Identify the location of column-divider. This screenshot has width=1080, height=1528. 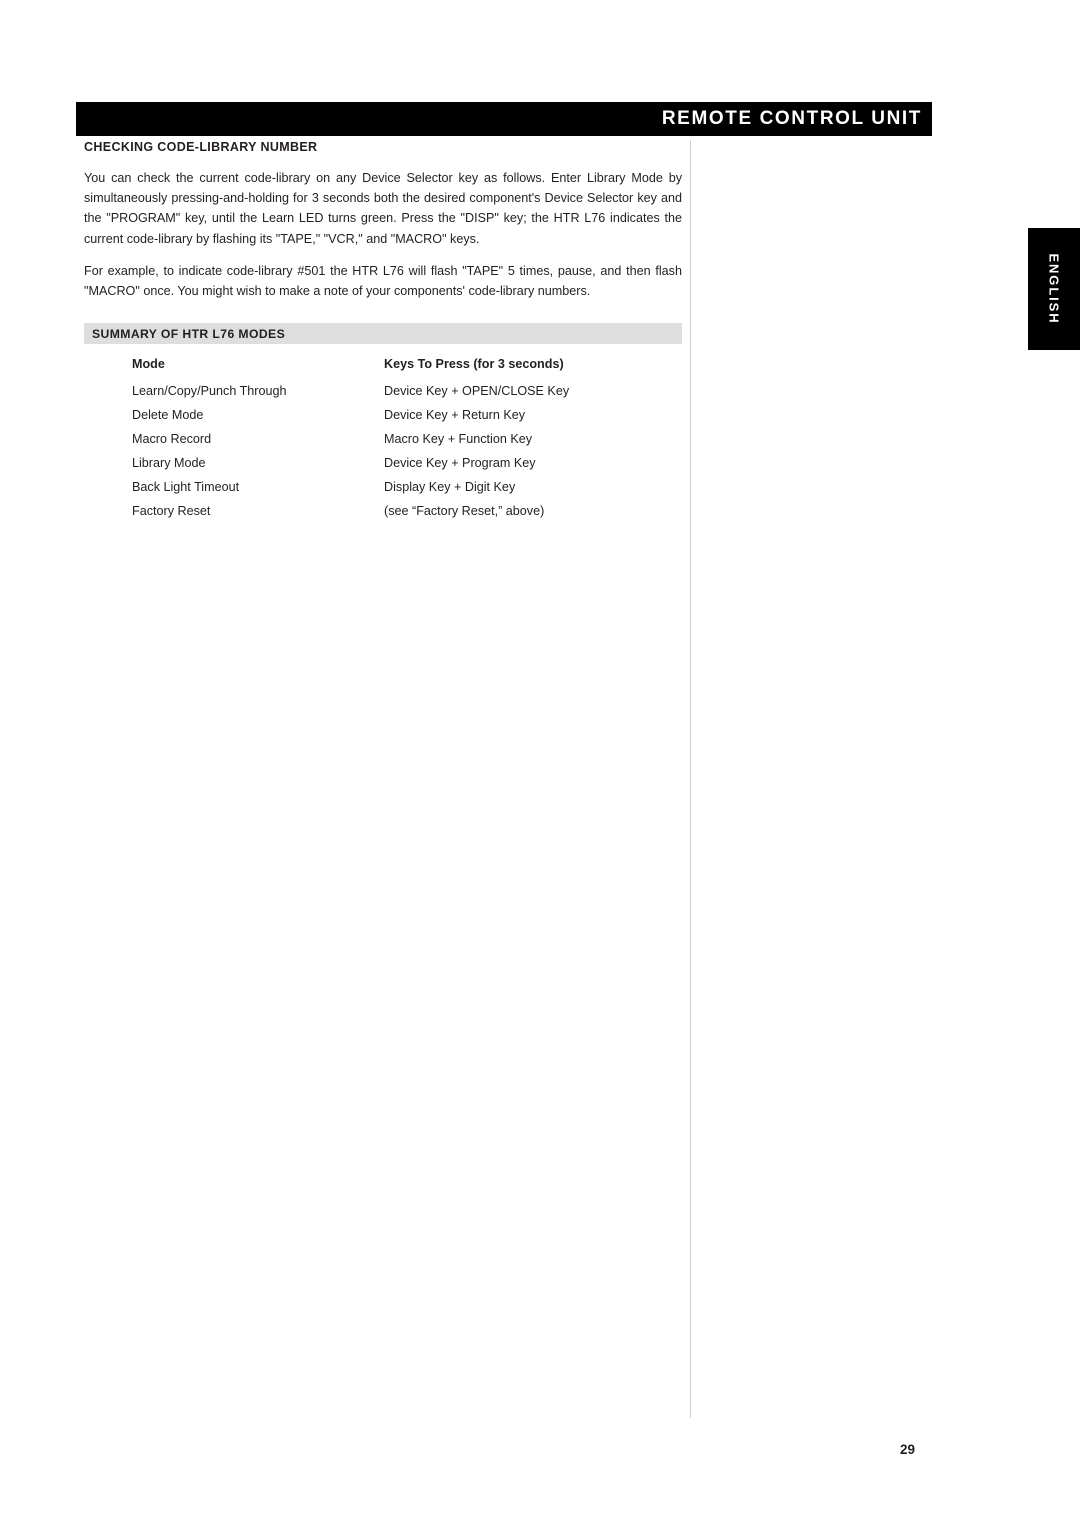
(690, 779).